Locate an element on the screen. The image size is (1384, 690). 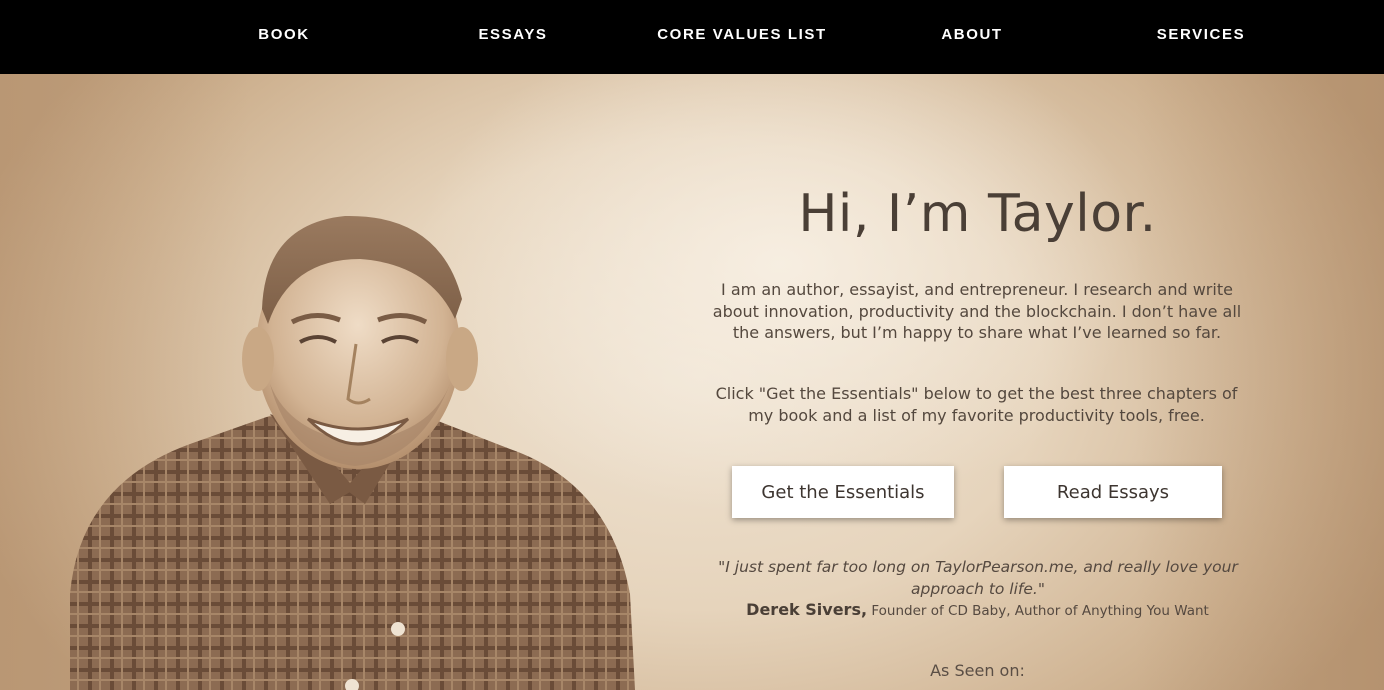
nav-core-values-list: CORE VALUES LIST is located at coordinates (742, 36).